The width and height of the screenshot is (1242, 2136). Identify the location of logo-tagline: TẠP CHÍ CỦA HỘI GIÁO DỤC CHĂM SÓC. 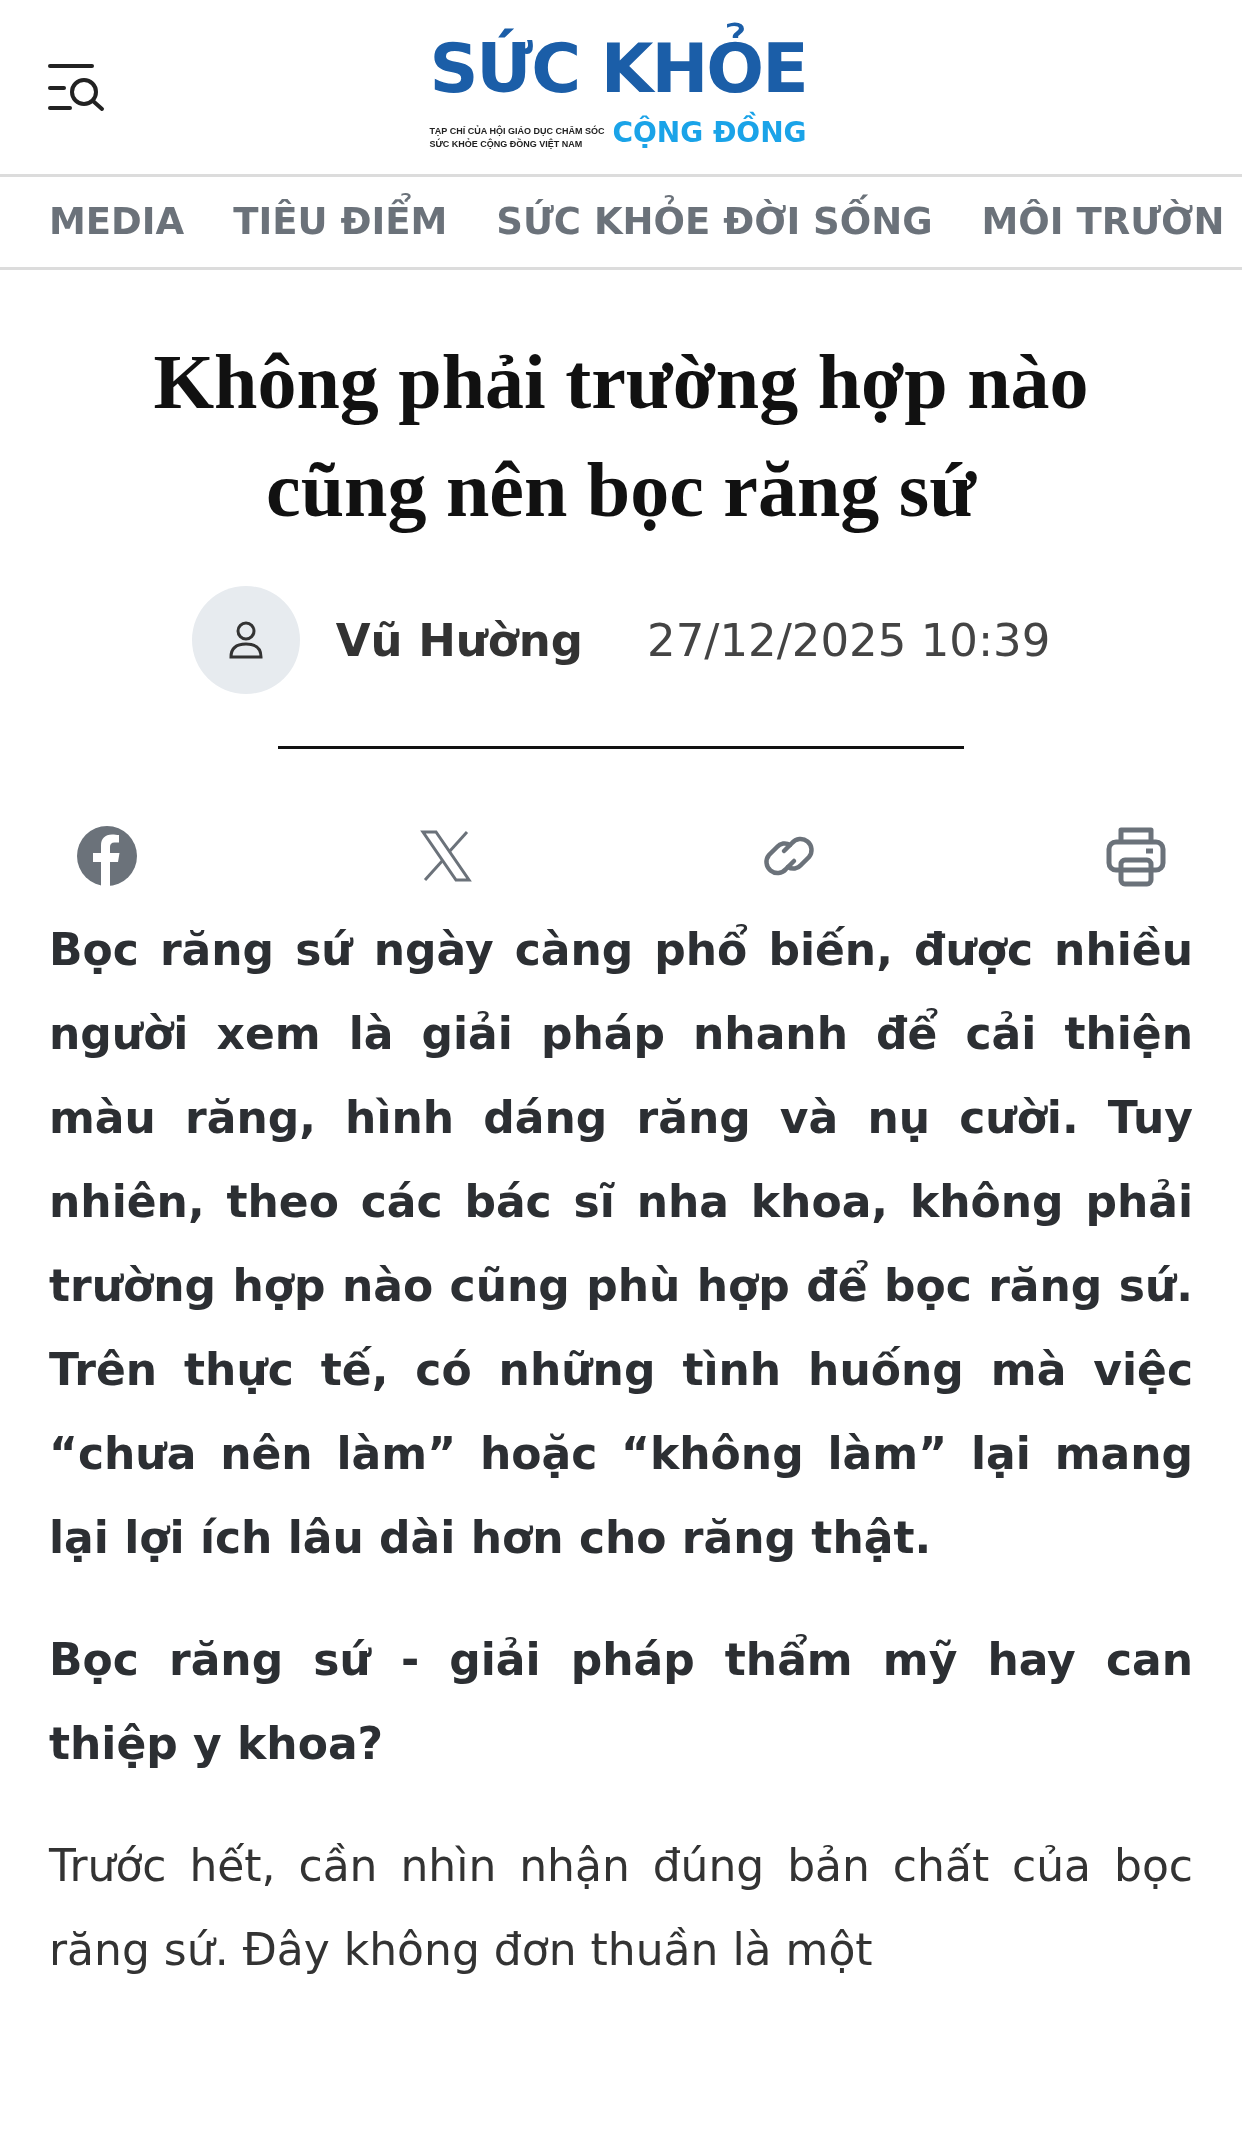
(517, 131).